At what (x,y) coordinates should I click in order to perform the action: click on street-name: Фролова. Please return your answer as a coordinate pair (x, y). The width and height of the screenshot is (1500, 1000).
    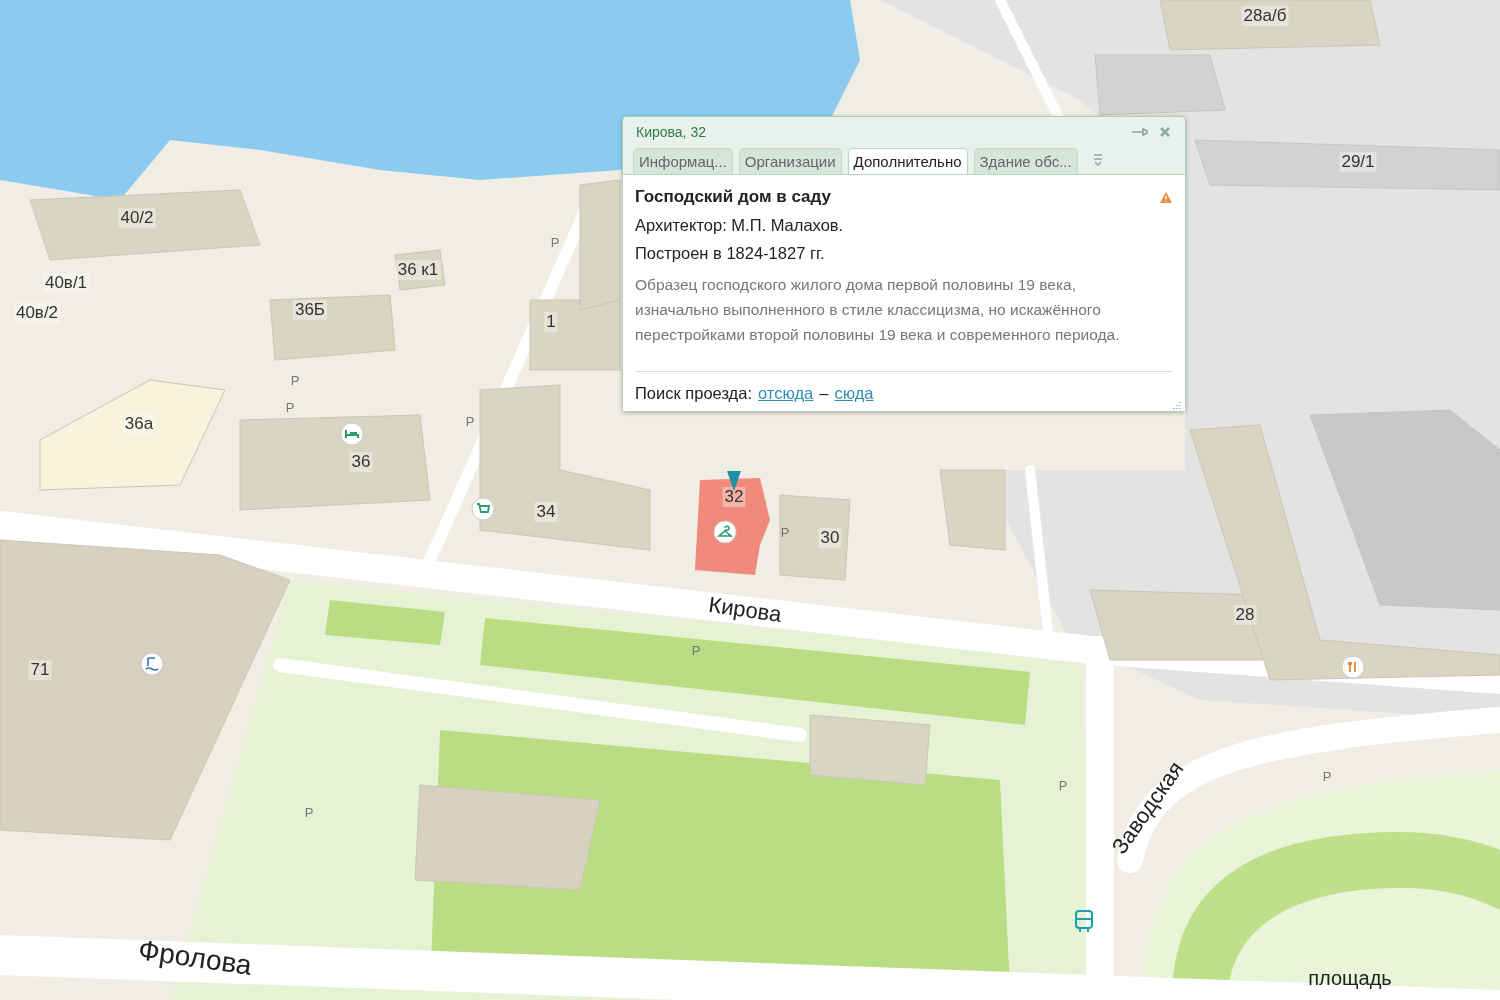
    Looking at the image, I should click on (195, 958).